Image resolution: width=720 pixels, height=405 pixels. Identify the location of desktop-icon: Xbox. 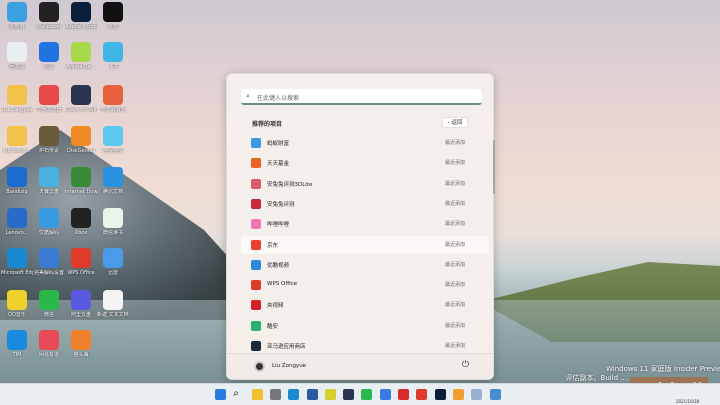
(81, 222).